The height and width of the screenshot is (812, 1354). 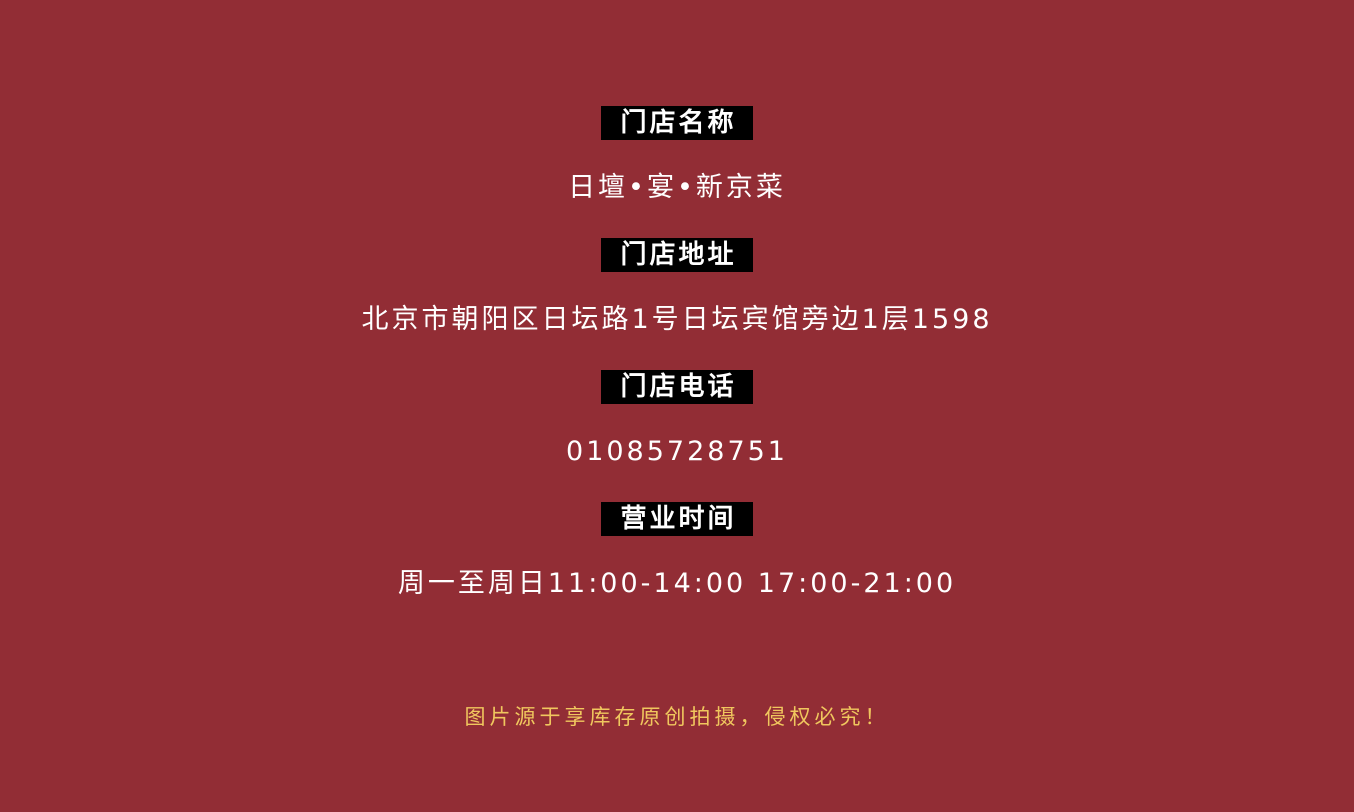 I want to click on copyright-notice: 图片源于享库存原创拍摄，侵权必究！, so click(x=677, y=717).